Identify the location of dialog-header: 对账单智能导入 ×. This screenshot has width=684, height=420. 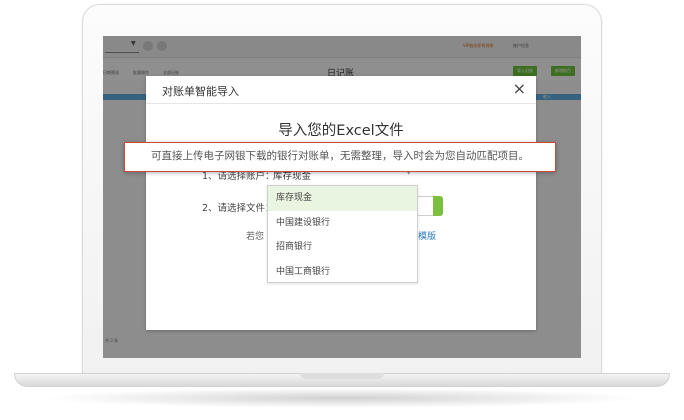
(341, 90).